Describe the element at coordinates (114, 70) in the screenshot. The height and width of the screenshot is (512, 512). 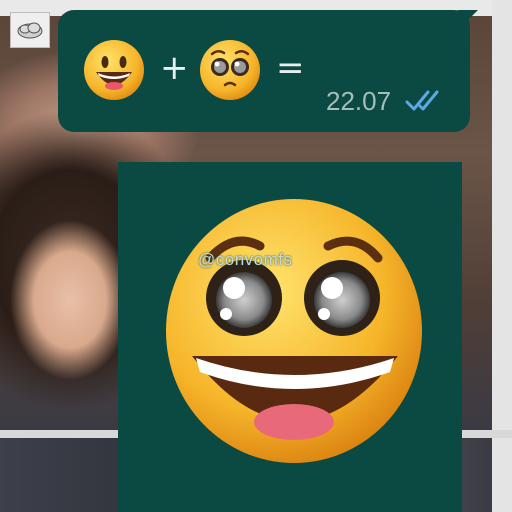
I see `grinning-face-icon` at that location.